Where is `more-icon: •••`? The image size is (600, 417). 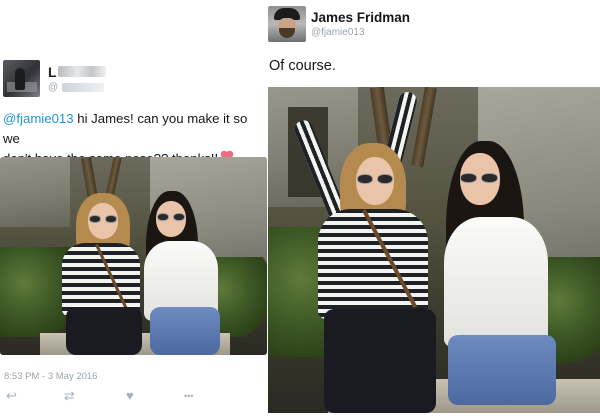
more-icon: ••• is located at coordinates (188, 396).